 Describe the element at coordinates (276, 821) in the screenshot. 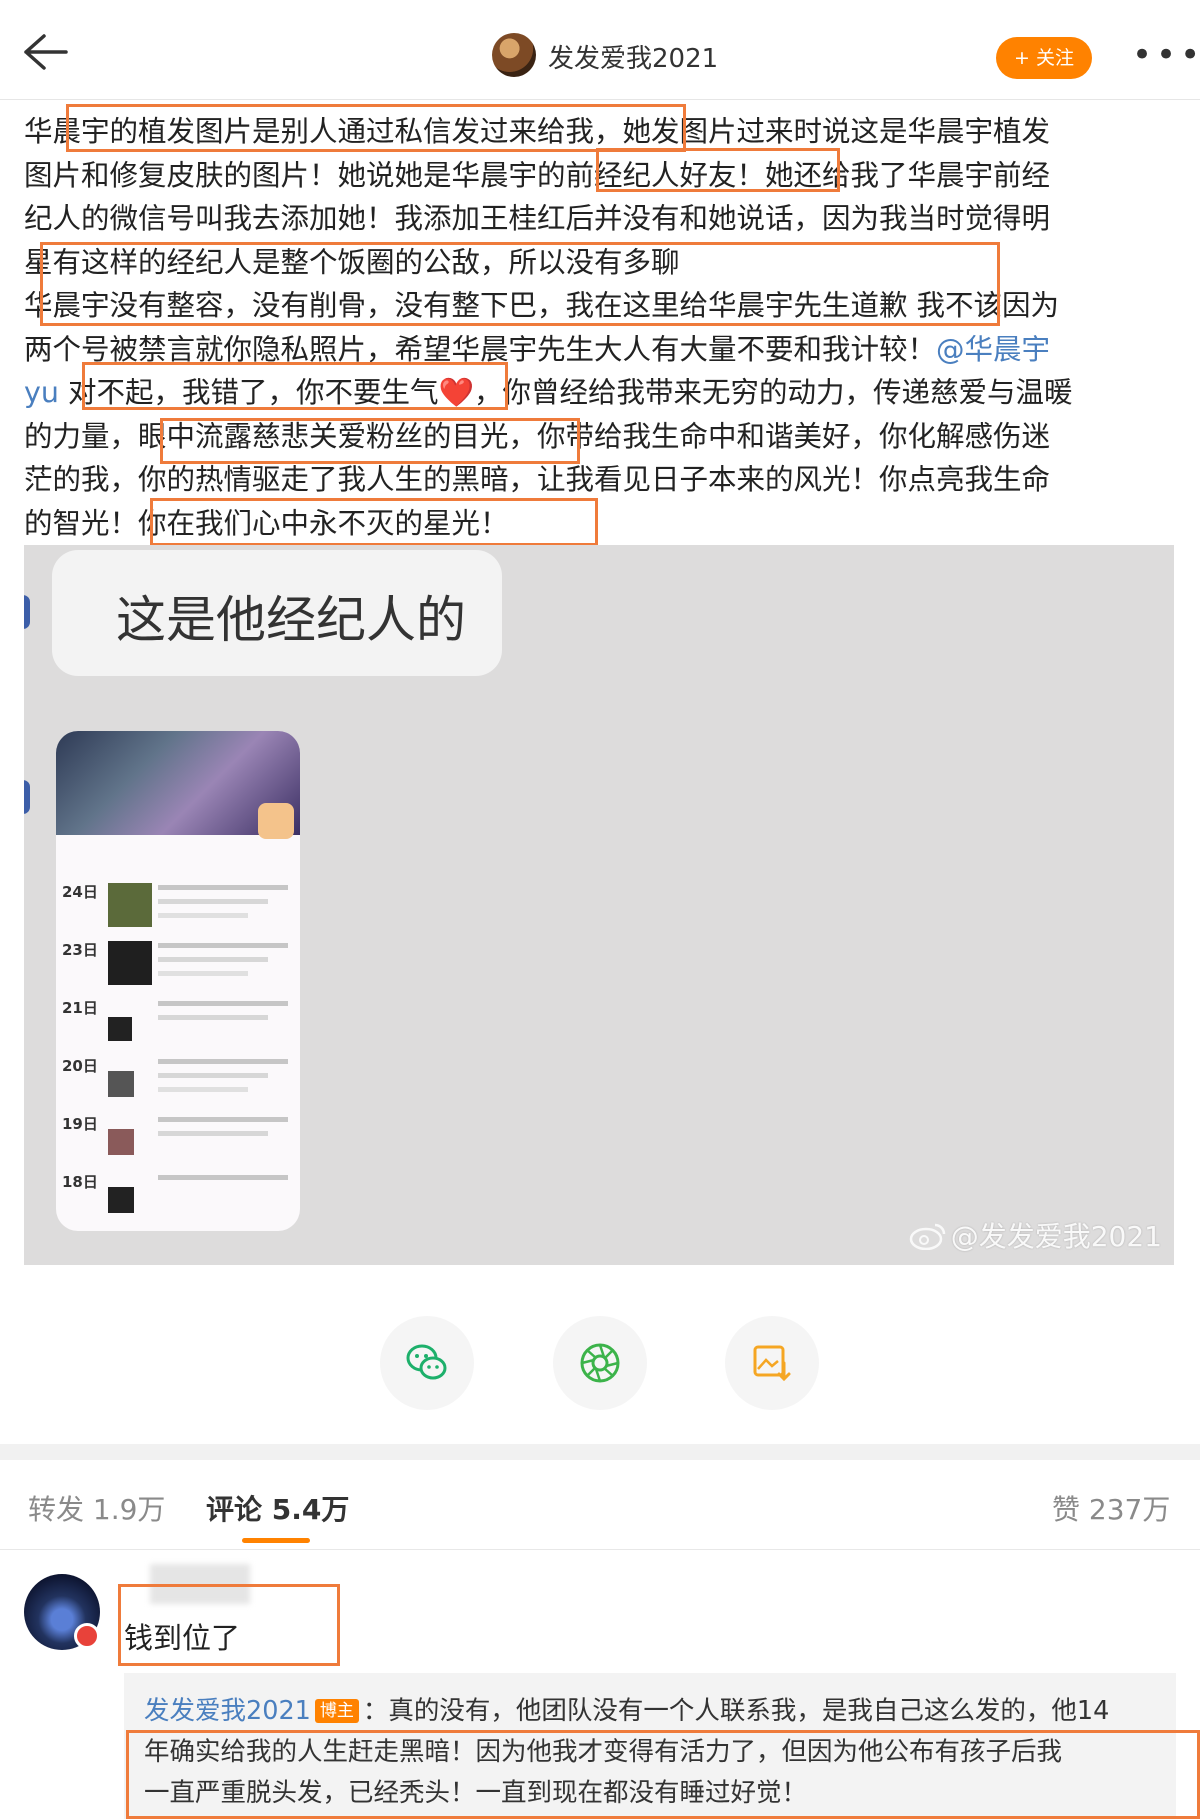

I see `phone-avatar-icon` at that location.